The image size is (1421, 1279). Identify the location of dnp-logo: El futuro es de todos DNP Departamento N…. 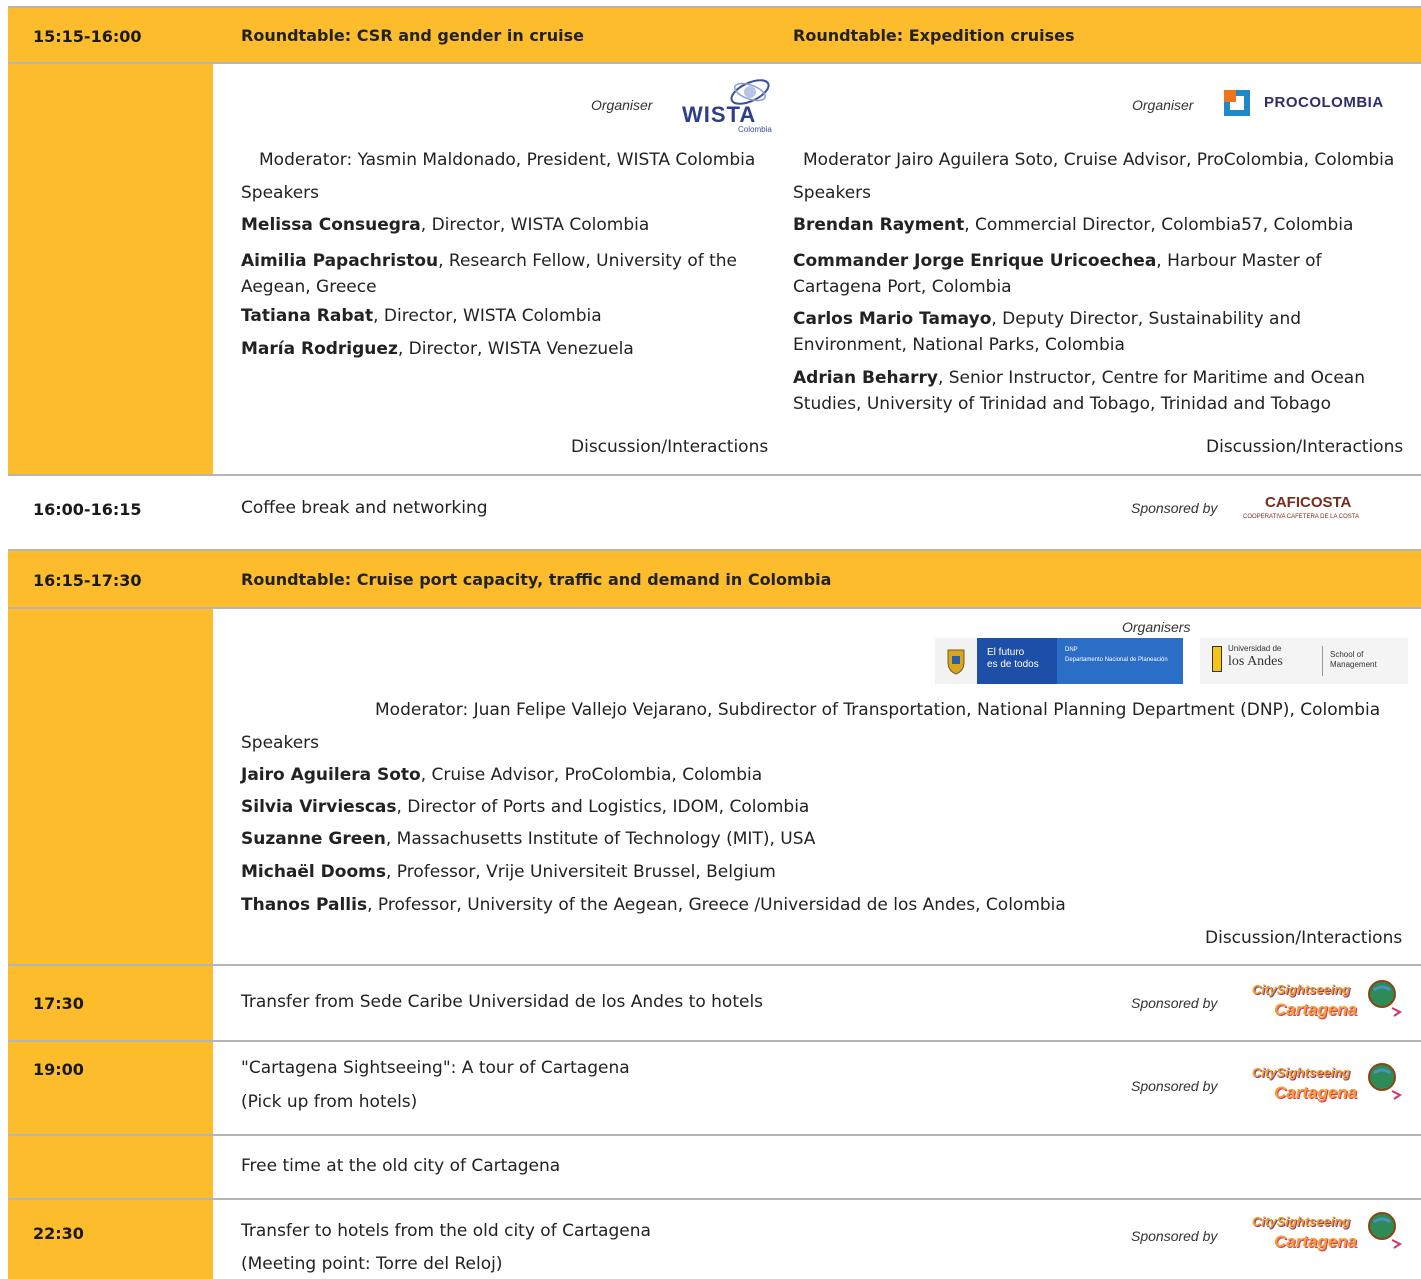
(1059, 661).